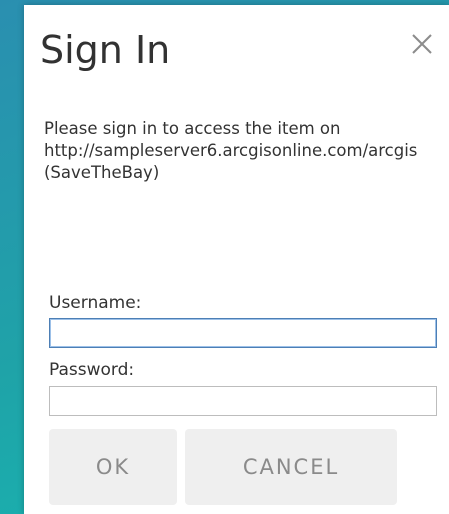 Image resolution: width=449 pixels, height=514 pixels. I want to click on close-button, so click(422, 44).